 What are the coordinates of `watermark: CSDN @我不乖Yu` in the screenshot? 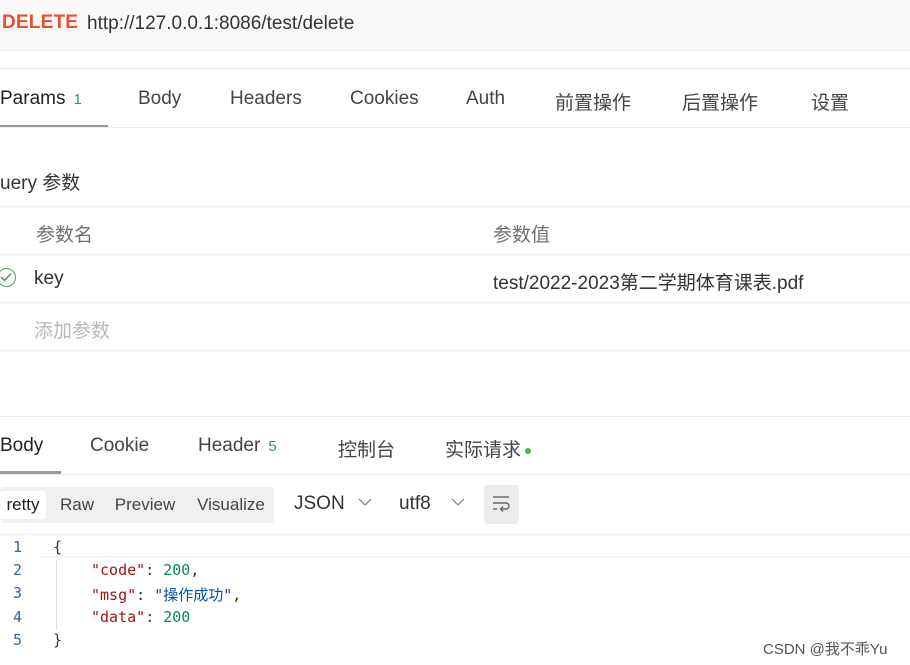 It's located at (825, 649).